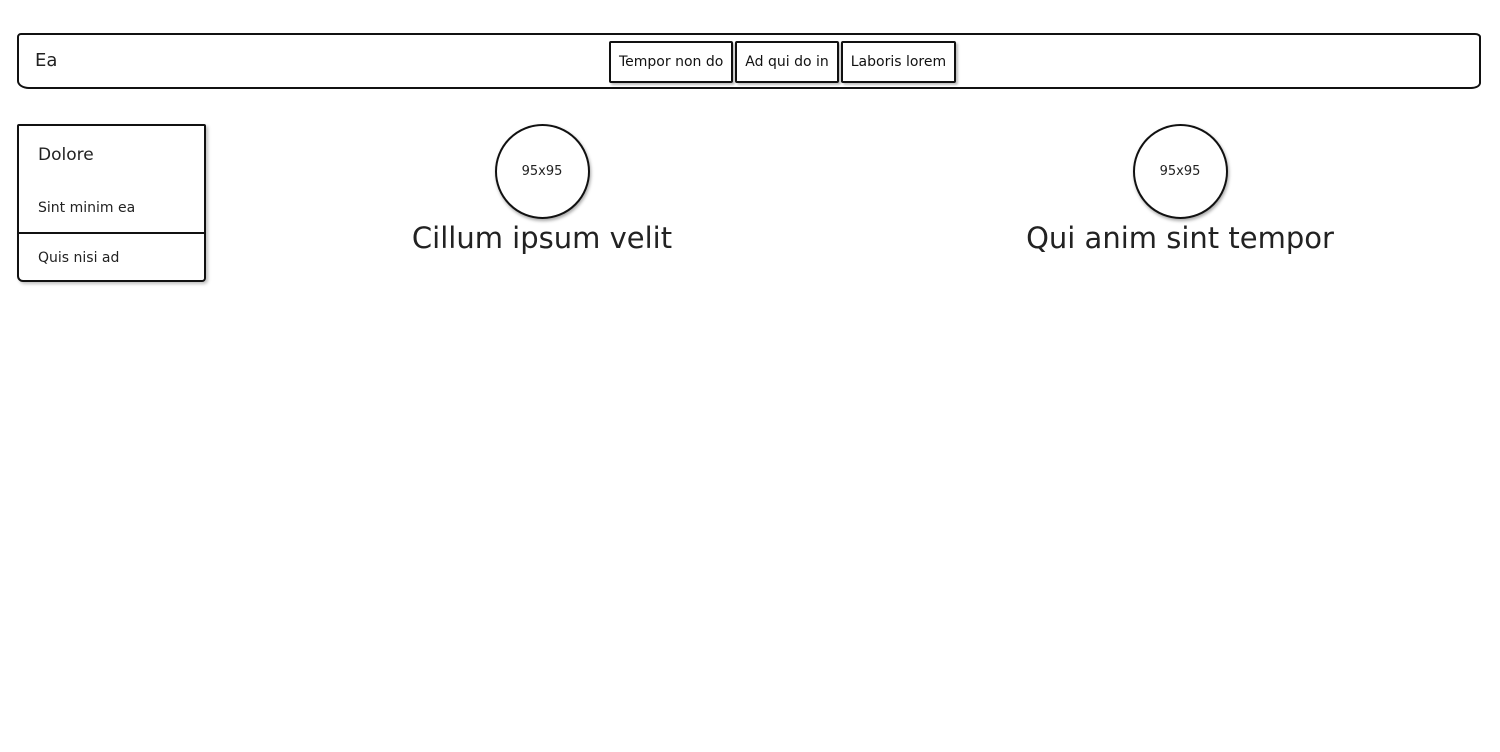  What do you see at coordinates (66, 155) in the screenshot?
I see `sidebar-title: Dolore` at bounding box center [66, 155].